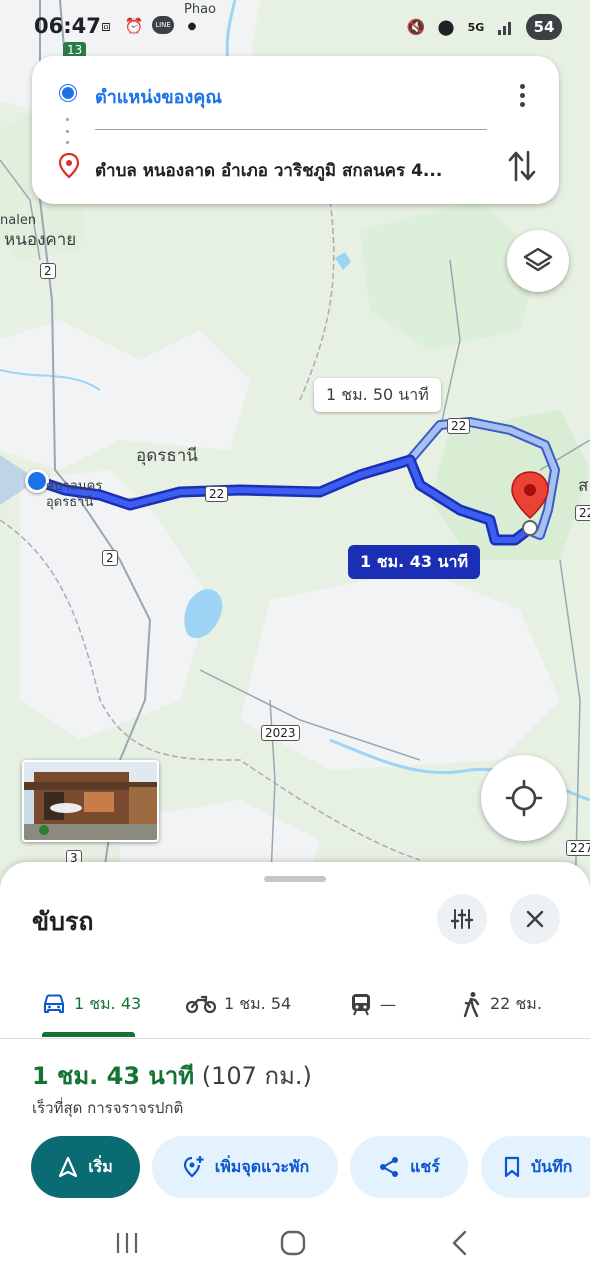  Describe the element at coordinates (69, 166) in the screenshot. I see `destination-pin-small-icon` at that location.